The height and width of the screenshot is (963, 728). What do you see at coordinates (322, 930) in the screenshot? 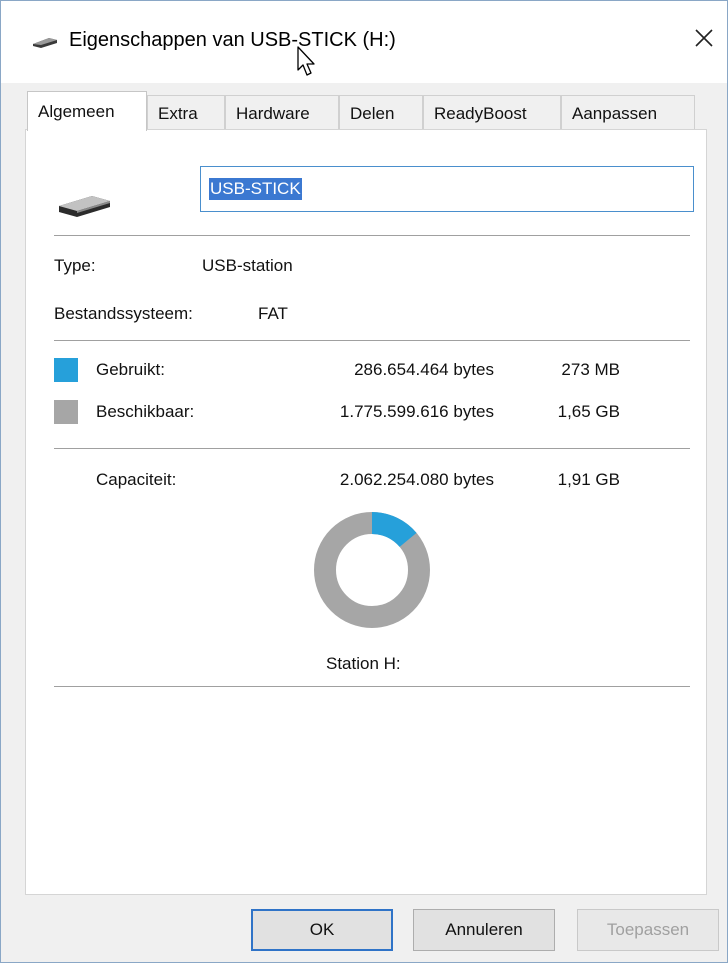
I see `ok-button: OK` at bounding box center [322, 930].